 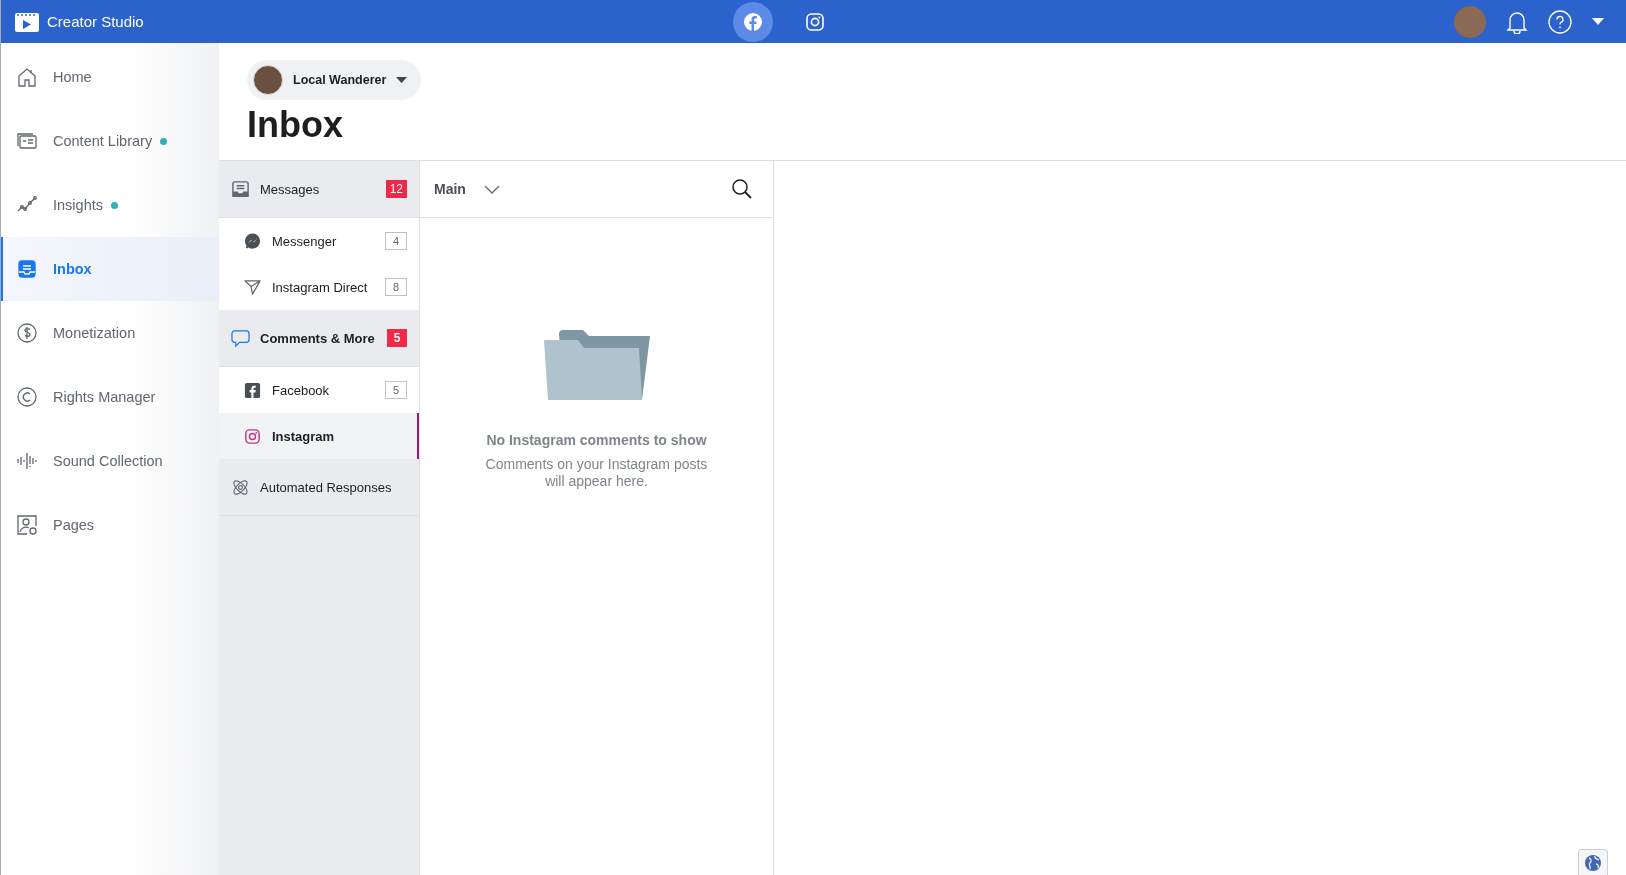 I want to click on home-icon, so click(x=27, y=77).